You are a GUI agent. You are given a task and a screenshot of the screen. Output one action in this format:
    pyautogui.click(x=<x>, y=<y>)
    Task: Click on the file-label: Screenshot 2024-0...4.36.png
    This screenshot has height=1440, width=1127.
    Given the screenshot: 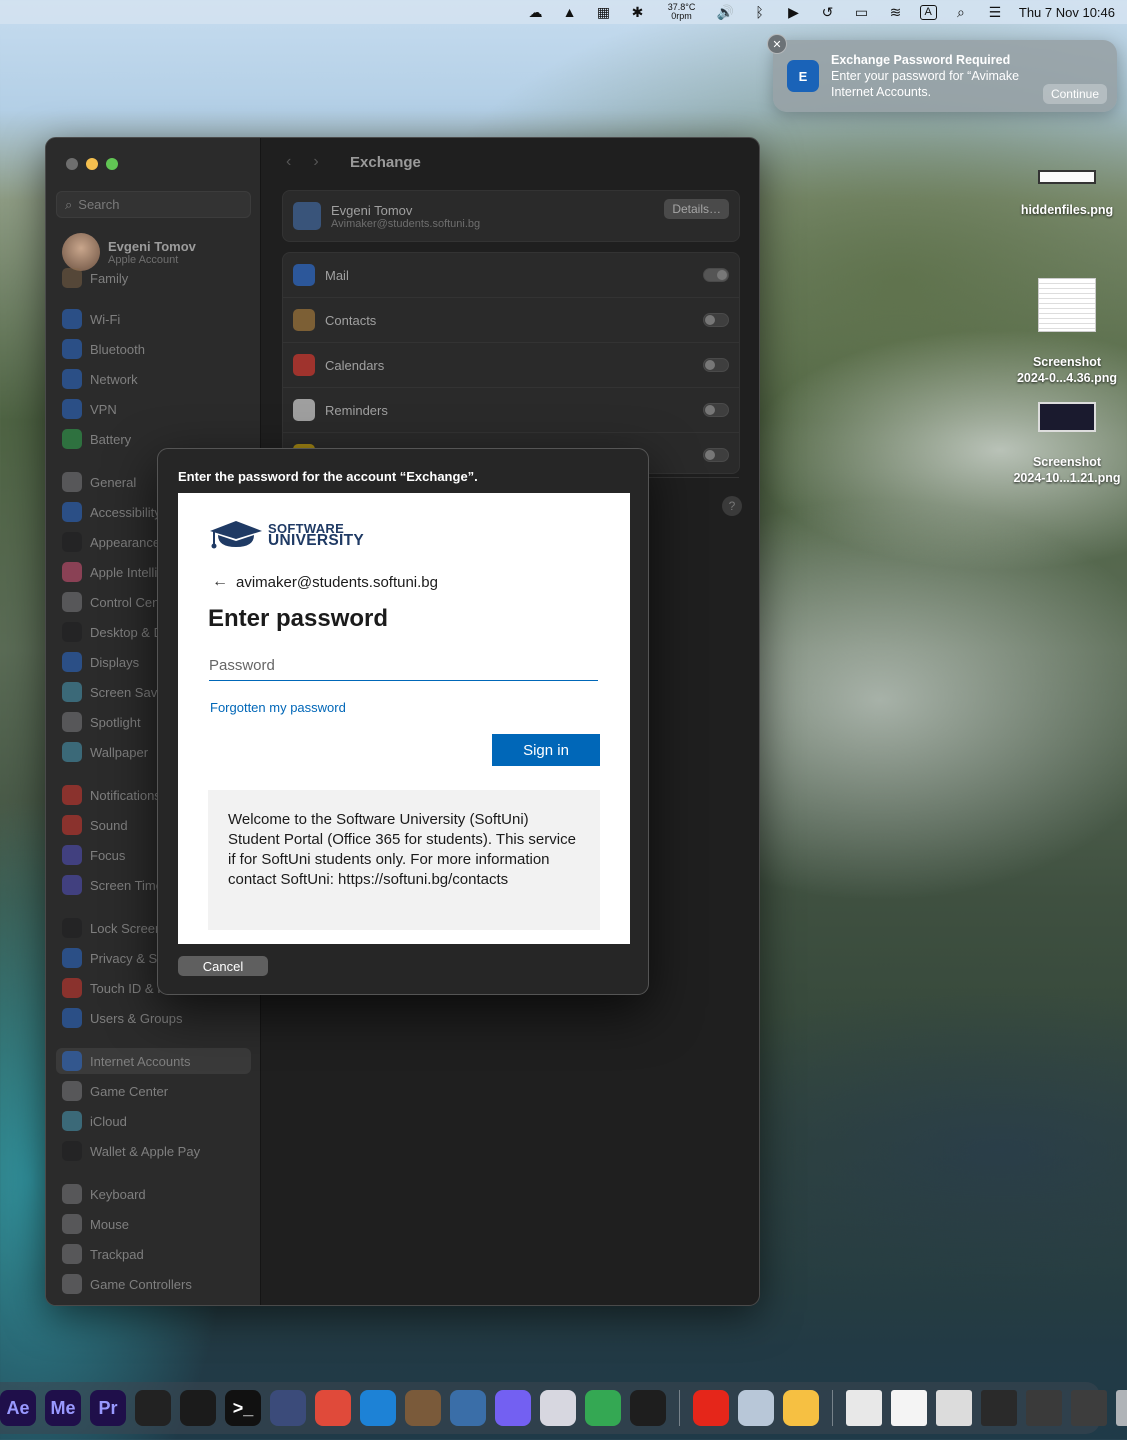 What is the action you would take?
    pyautogui.click(x=1067, y=370)
    